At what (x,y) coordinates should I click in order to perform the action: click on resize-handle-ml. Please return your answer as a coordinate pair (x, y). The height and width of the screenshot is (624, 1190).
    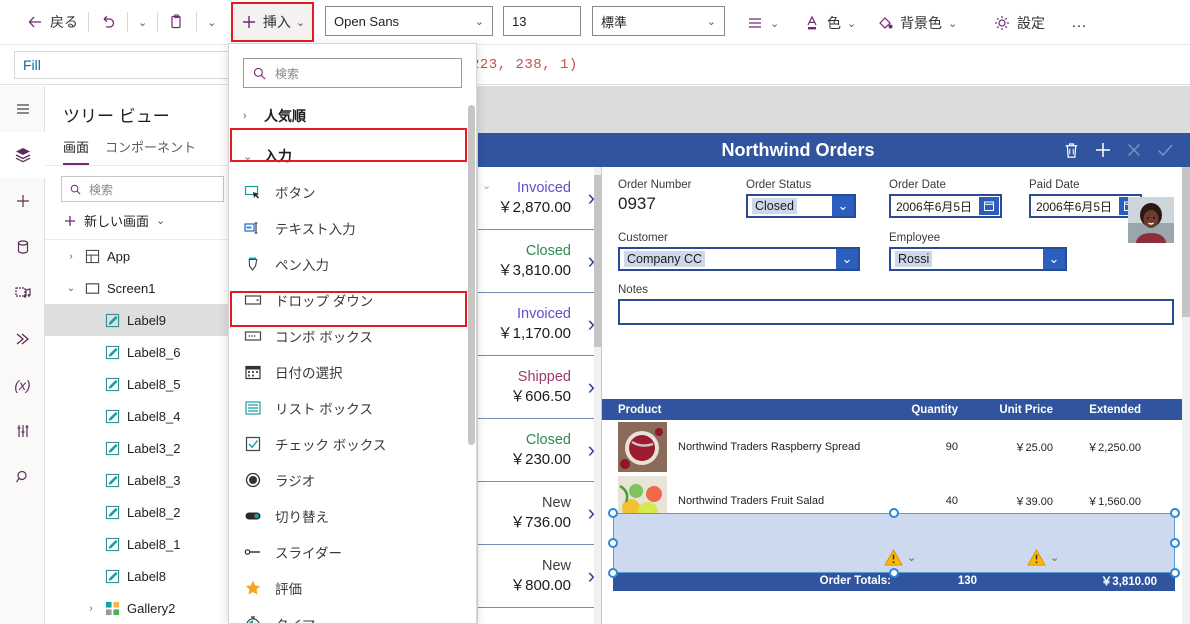
    Looking at the image, I should click on (613, 543).